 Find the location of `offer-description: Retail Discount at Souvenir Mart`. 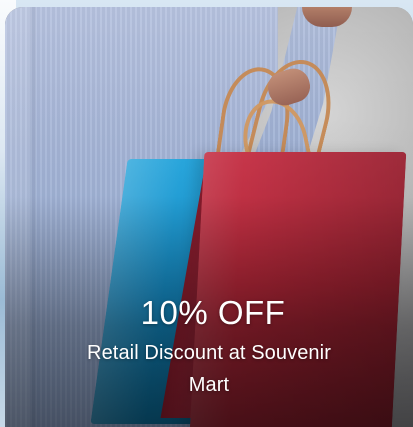

offer-description: Retail Discount at Souvenir Mart is located at coordinates (209, 369).